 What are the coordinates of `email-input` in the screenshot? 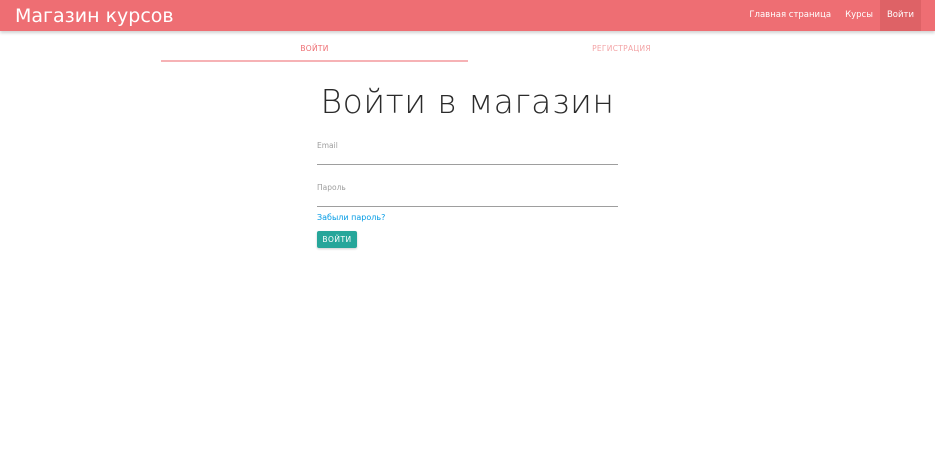 It's located at (467, 159).